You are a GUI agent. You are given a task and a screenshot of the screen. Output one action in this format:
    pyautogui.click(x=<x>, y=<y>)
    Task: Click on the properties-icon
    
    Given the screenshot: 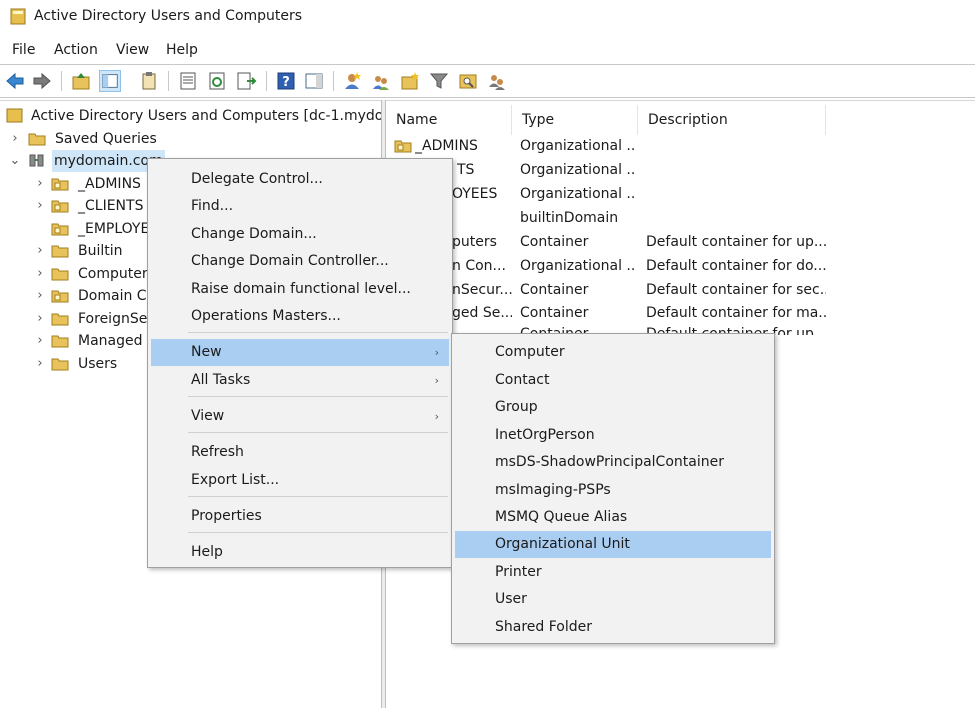 What is the action you would take?
    pyautogui.click(x=188, y=81)
    